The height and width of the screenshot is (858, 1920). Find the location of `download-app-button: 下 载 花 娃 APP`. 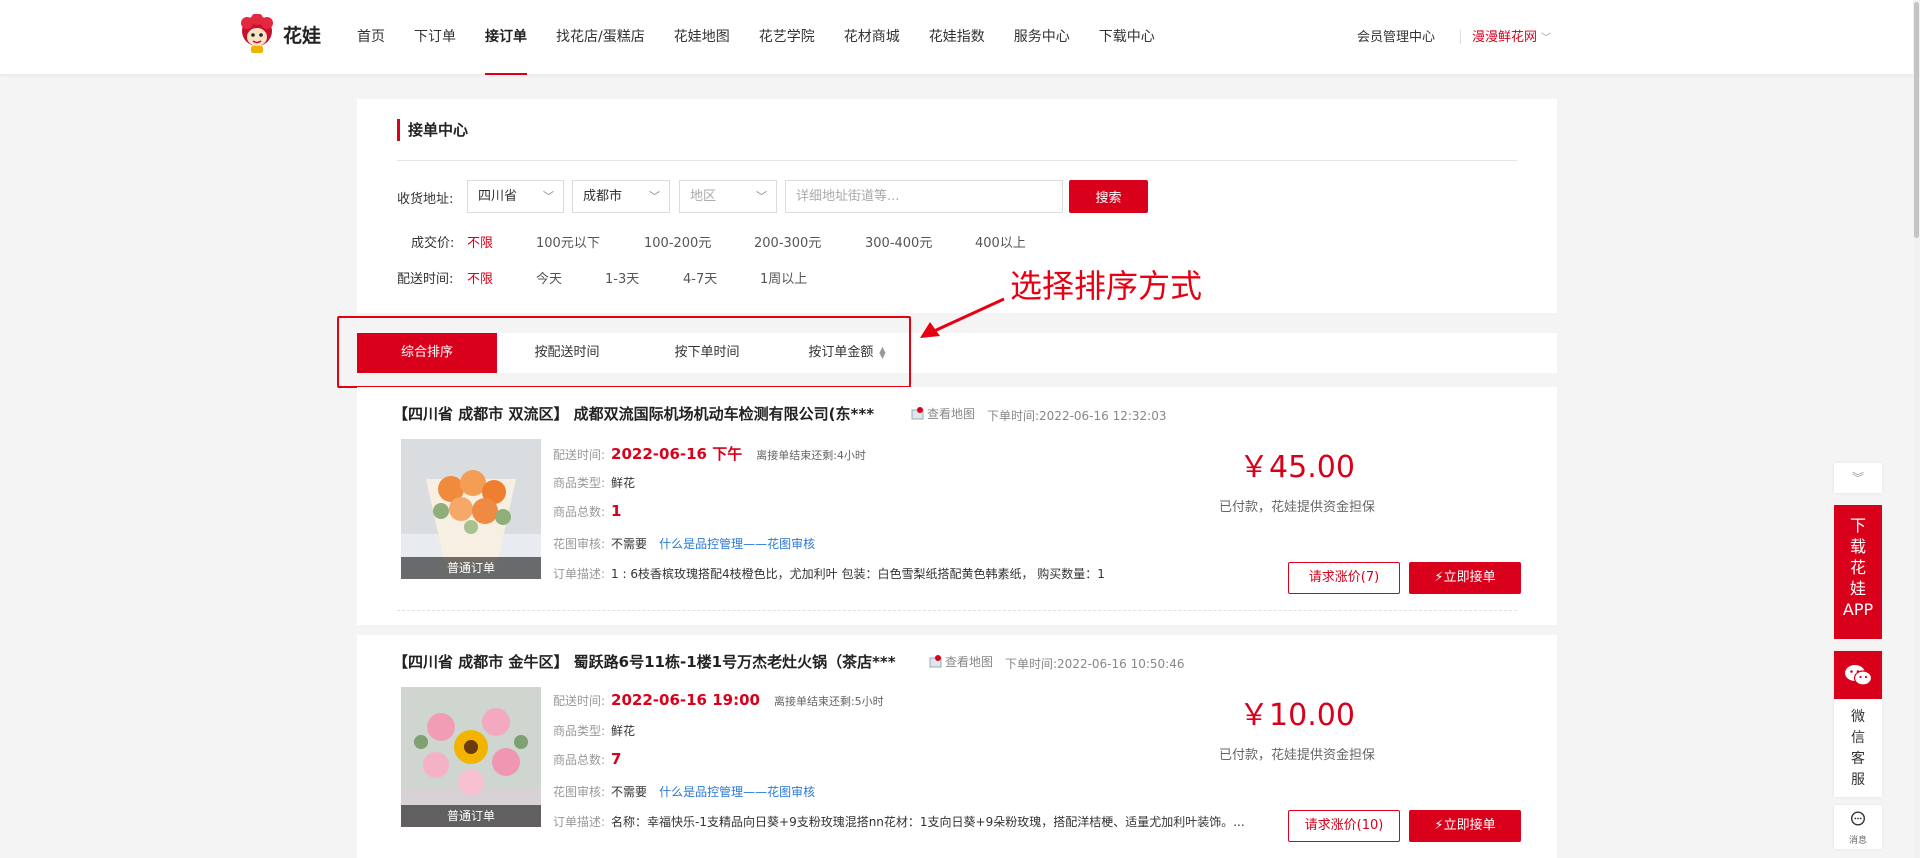

download-app-button: 下 载 花 娃 APP is located at coordinates (1858, 572).